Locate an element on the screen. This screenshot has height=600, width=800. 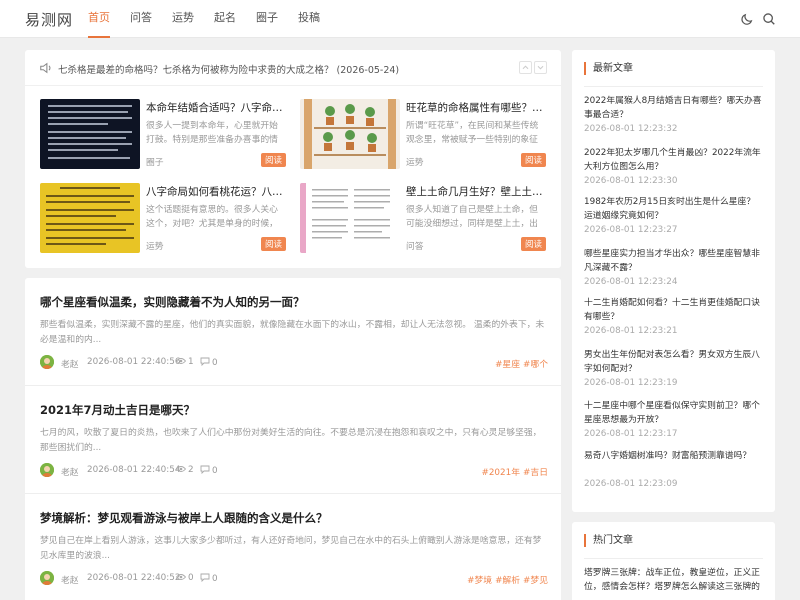
nav-naming: 起名 is located at coordinates (225, 19).